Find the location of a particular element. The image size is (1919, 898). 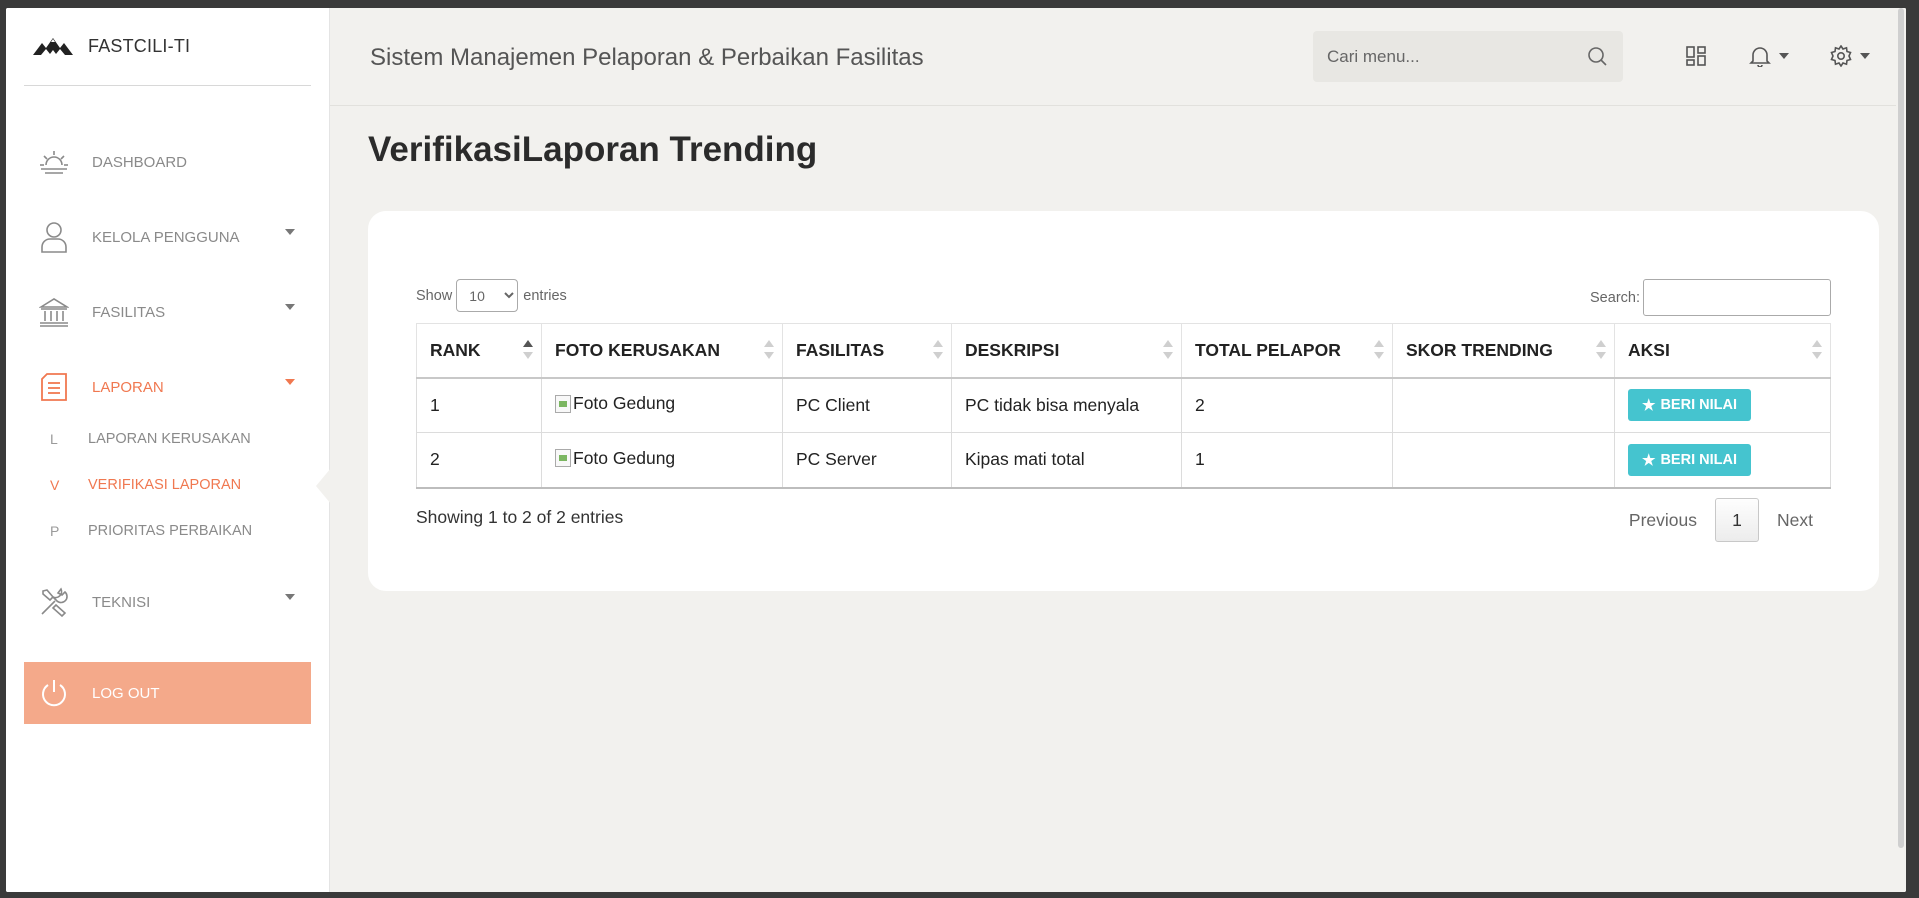

previous-page-button: Previous is located at coordinates (1663, 520).